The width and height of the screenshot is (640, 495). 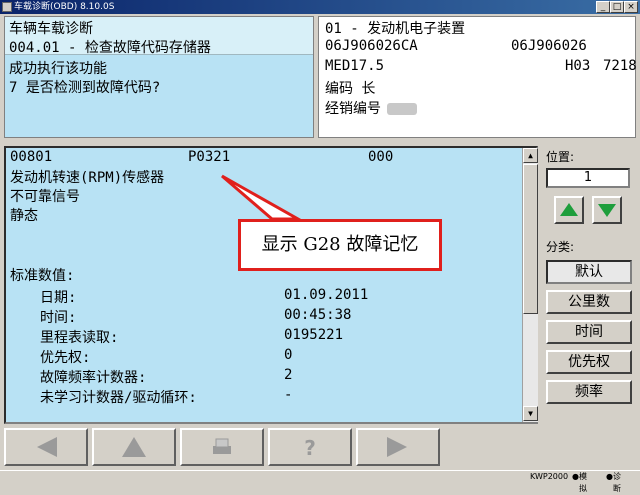 I want to click on fault-status-code: 000, so click(x=381, y=157).